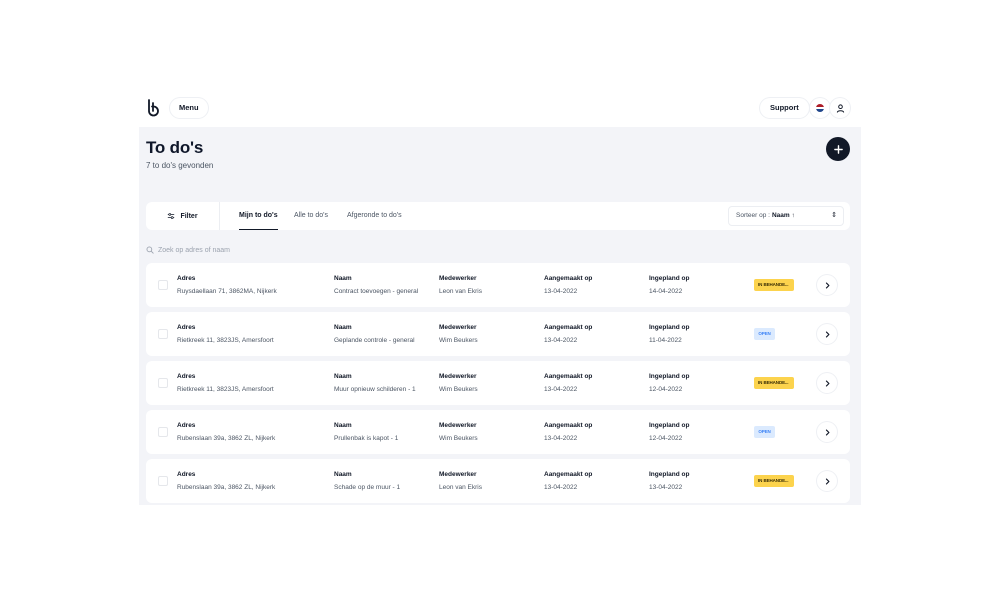 The width and height of the screenshot is (1000, 600). I want to click on support-button: Support, so click(784, 108).